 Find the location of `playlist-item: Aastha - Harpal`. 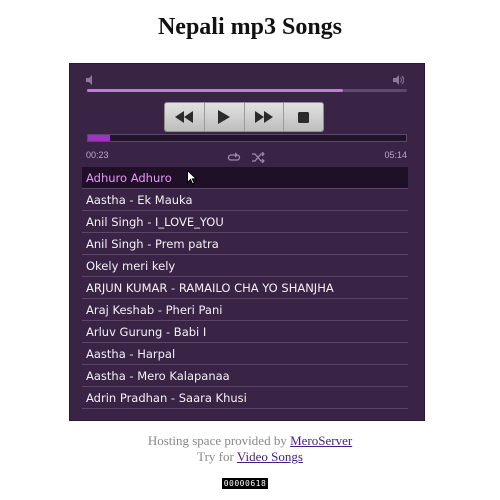

playlist-item: Aastha - Harpal is located at coordinates (245, 354).